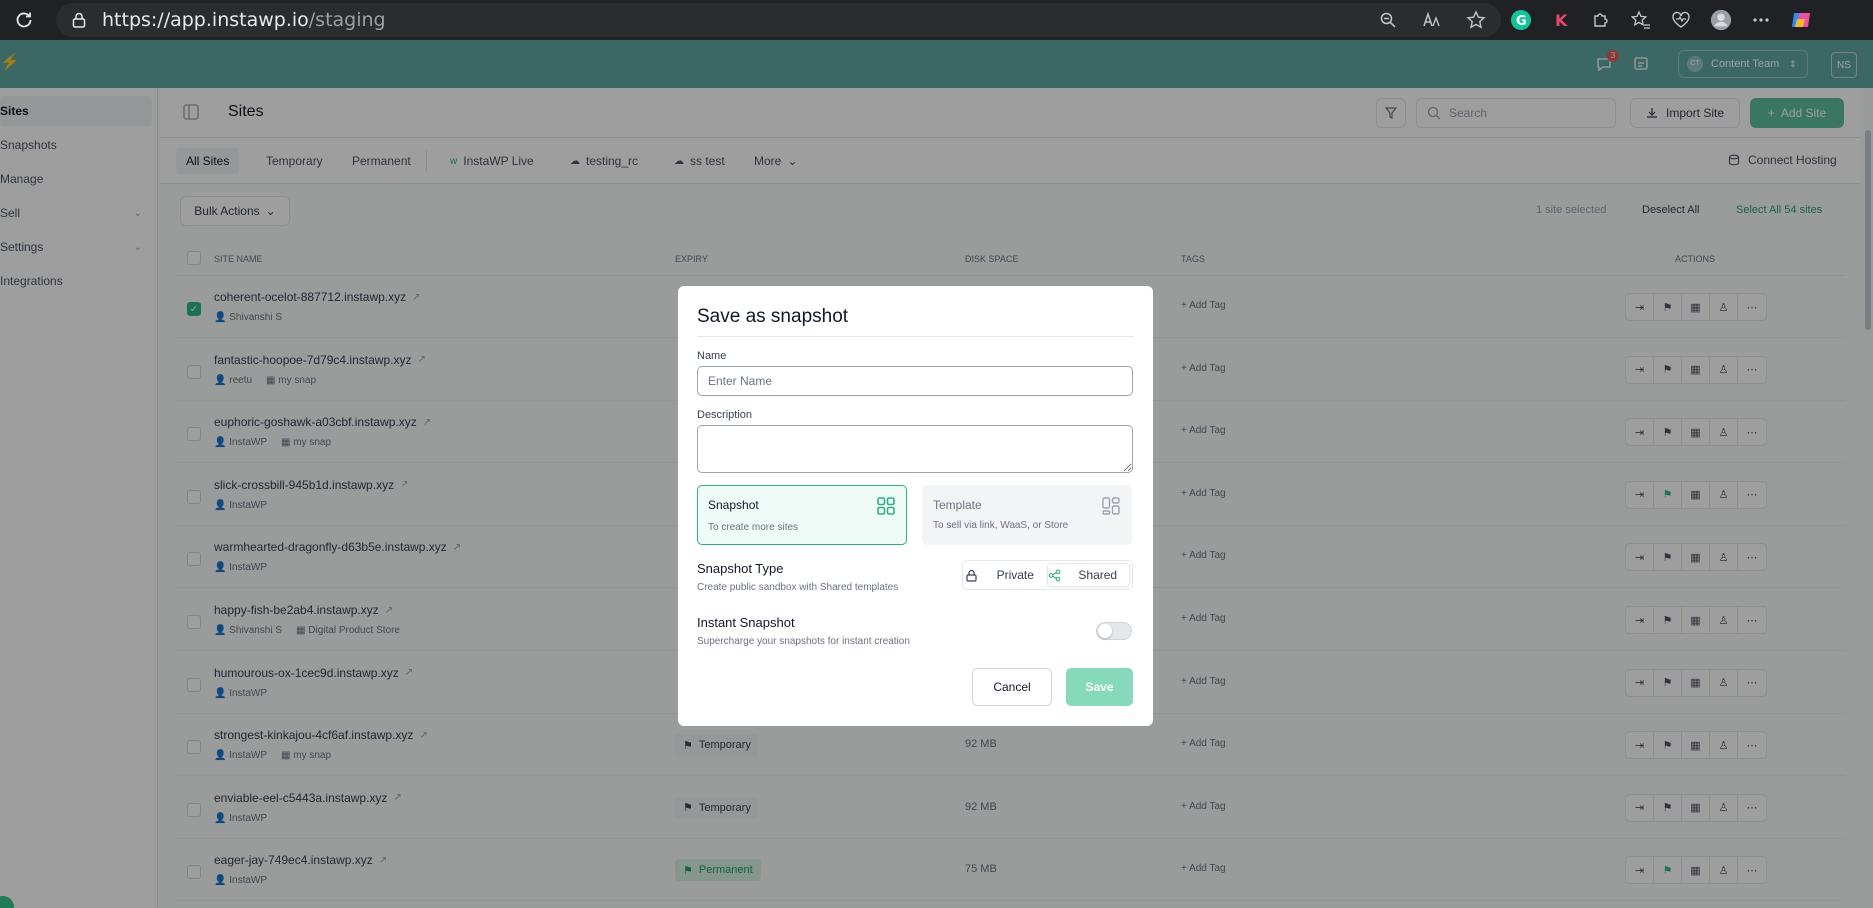 This screenshot has height=908, width=1873. I want to click on snapshot-option-title: Snapshot, so click(733, 505).